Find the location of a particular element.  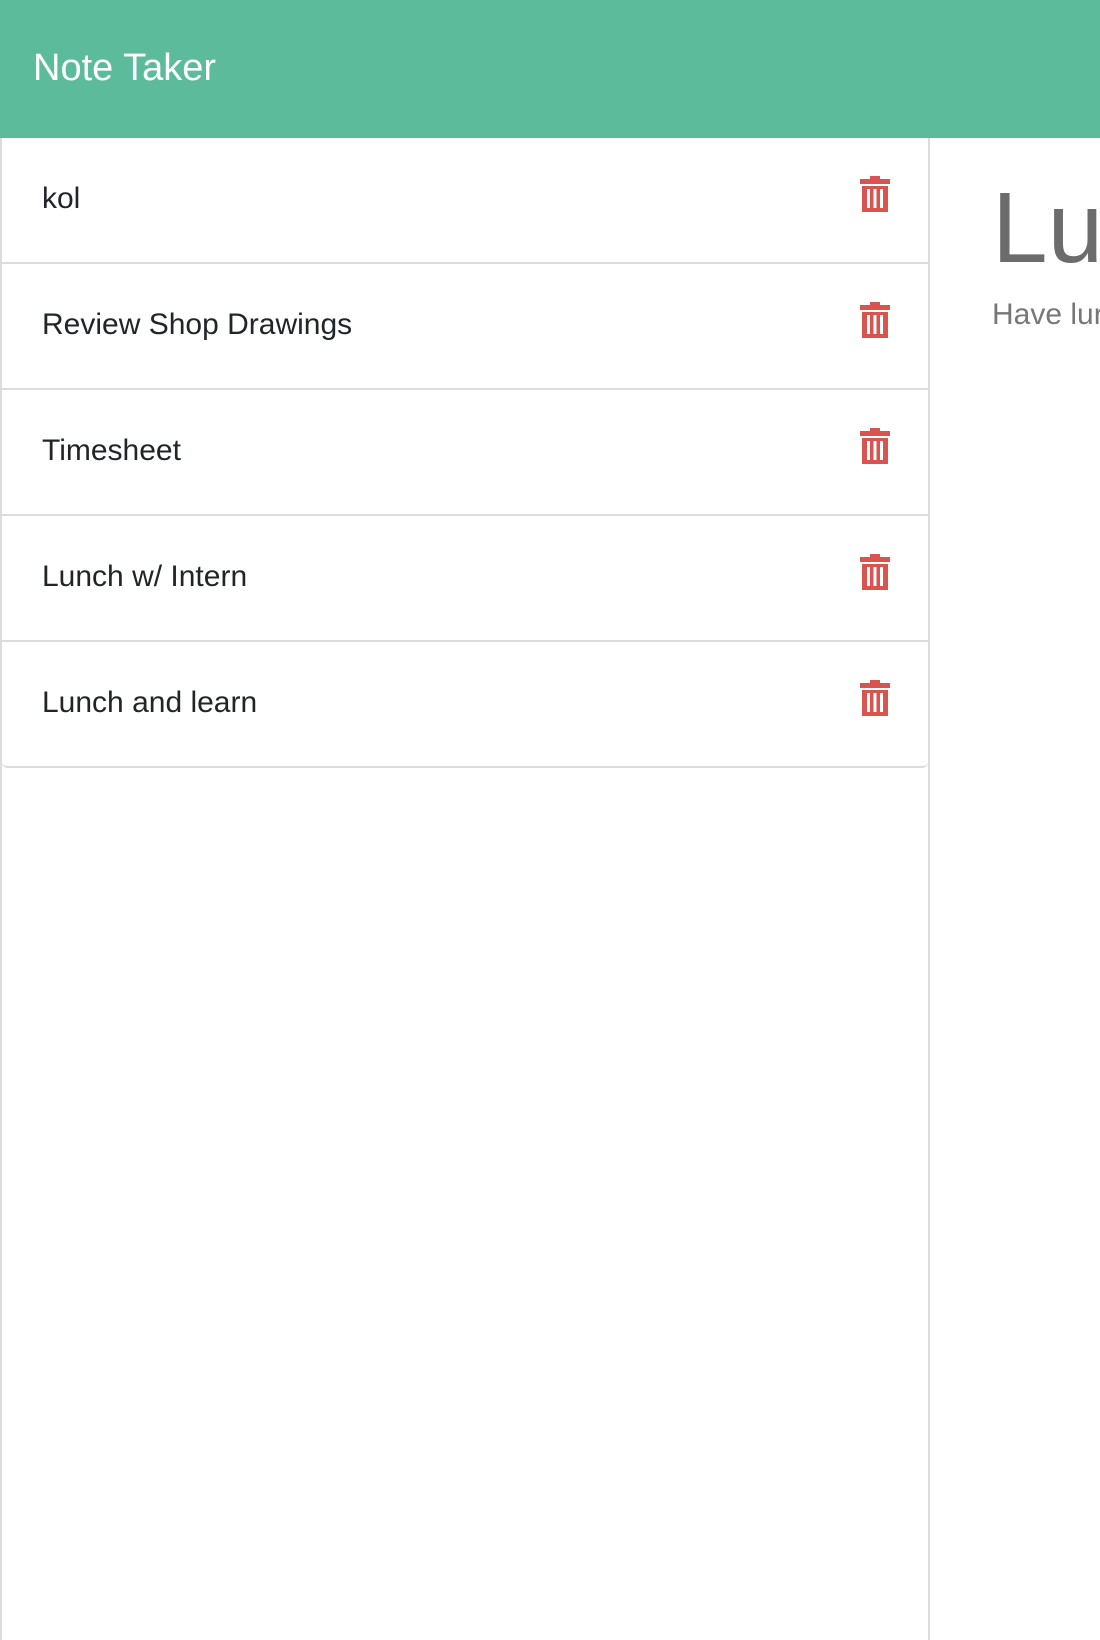

list-item: Lunch w/ Intern is located at coordinates (465, 579).